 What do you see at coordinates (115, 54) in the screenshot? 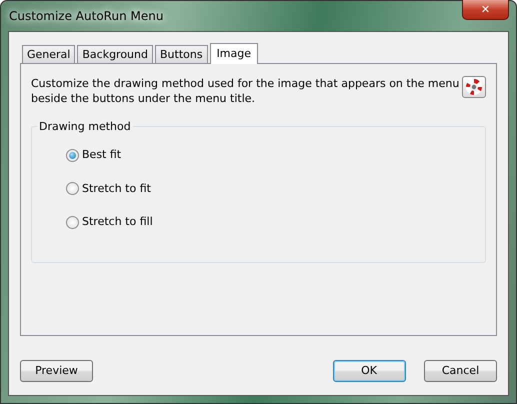
I see `tab: Background` at bounding box center [115, 54].